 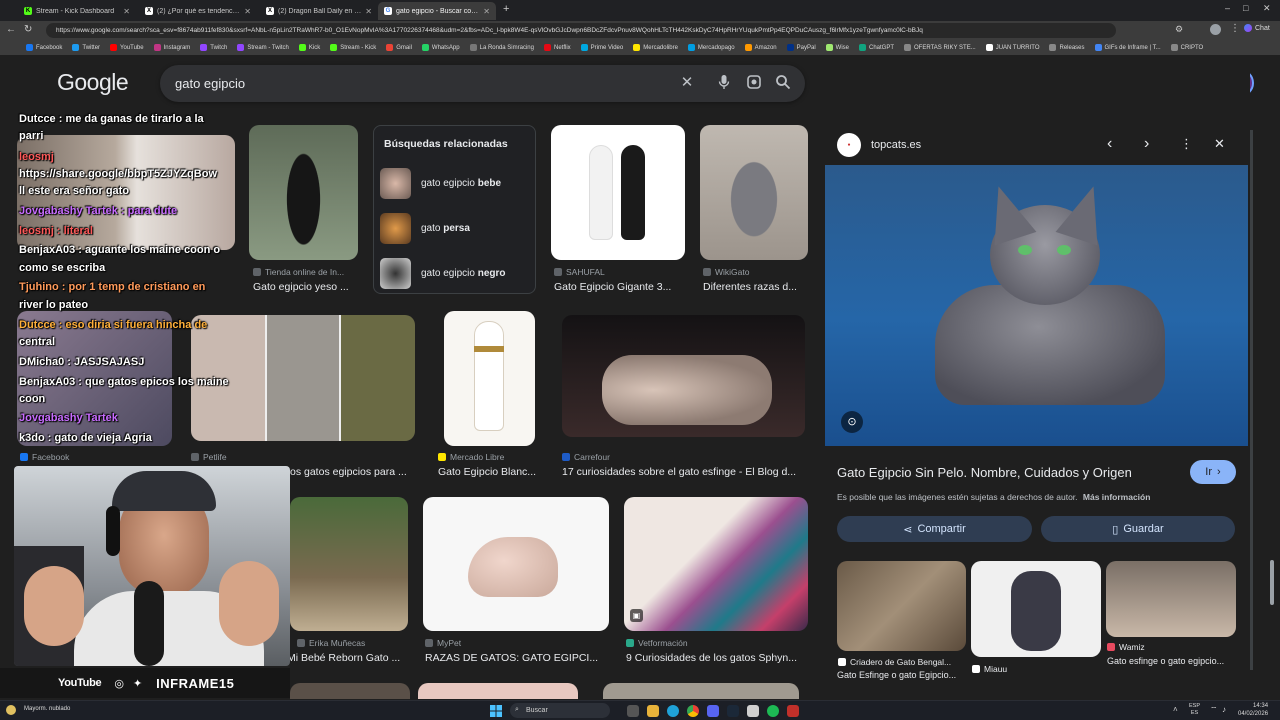 I want to click on close-panel-icon: ✕, so click(x=1219, y=144).